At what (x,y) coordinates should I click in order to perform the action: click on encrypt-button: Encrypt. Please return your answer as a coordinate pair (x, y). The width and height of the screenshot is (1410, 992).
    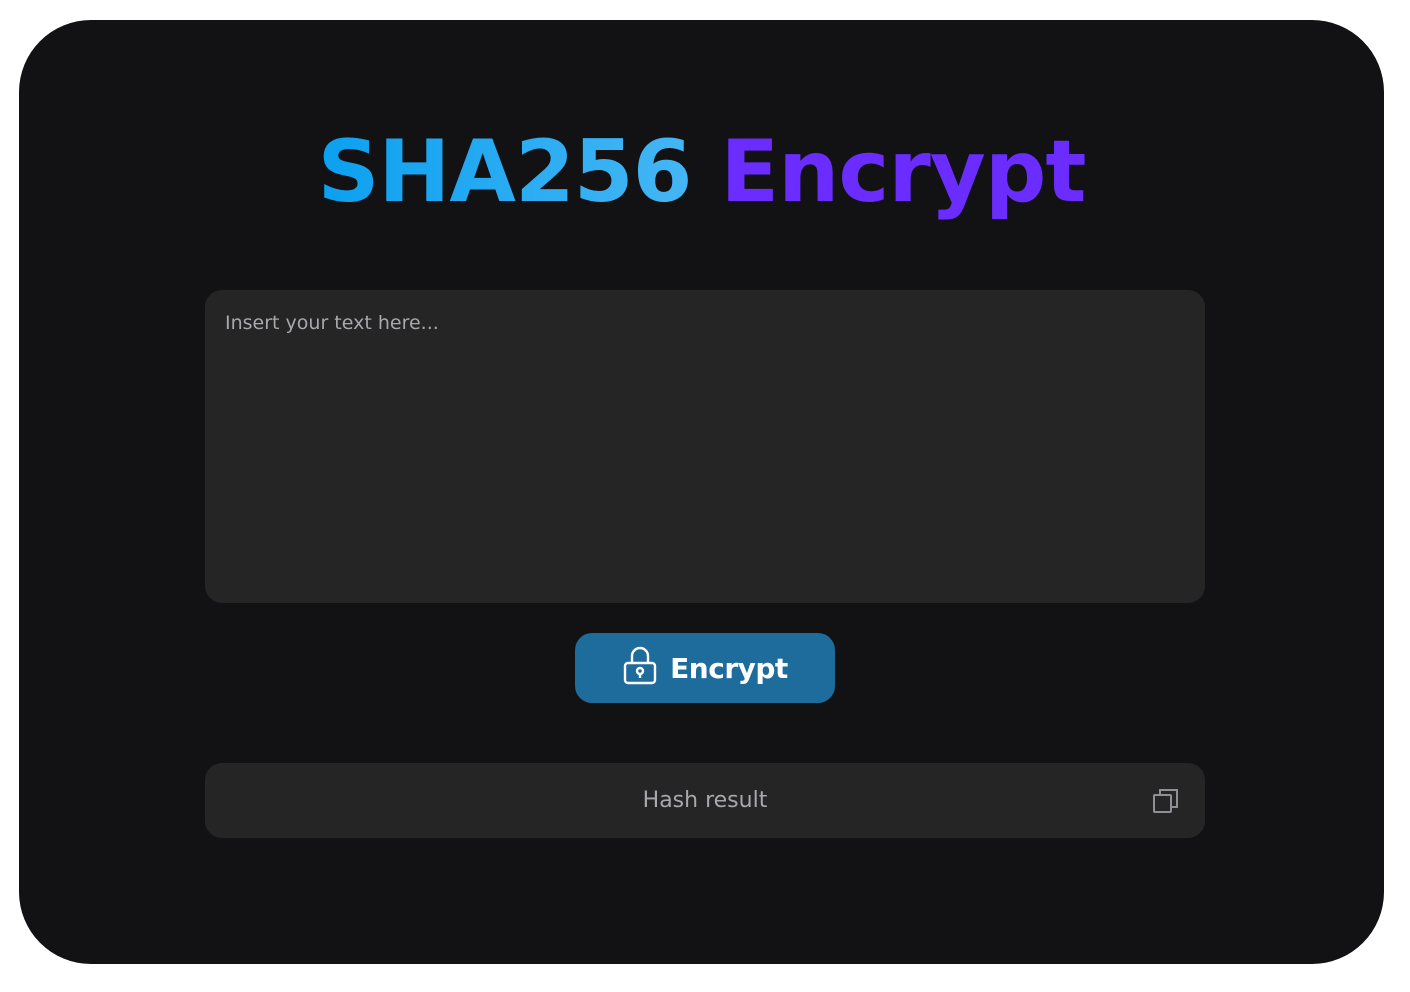
    Looking at the image, I should click on (705, 668).